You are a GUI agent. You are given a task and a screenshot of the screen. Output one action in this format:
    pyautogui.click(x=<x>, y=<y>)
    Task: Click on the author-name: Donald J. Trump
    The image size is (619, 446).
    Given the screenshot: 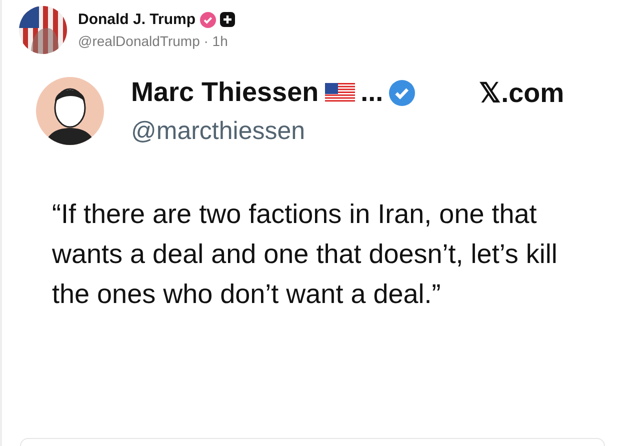 What is the action you would take?
    pyautogui.click(x=137, y=19)
    